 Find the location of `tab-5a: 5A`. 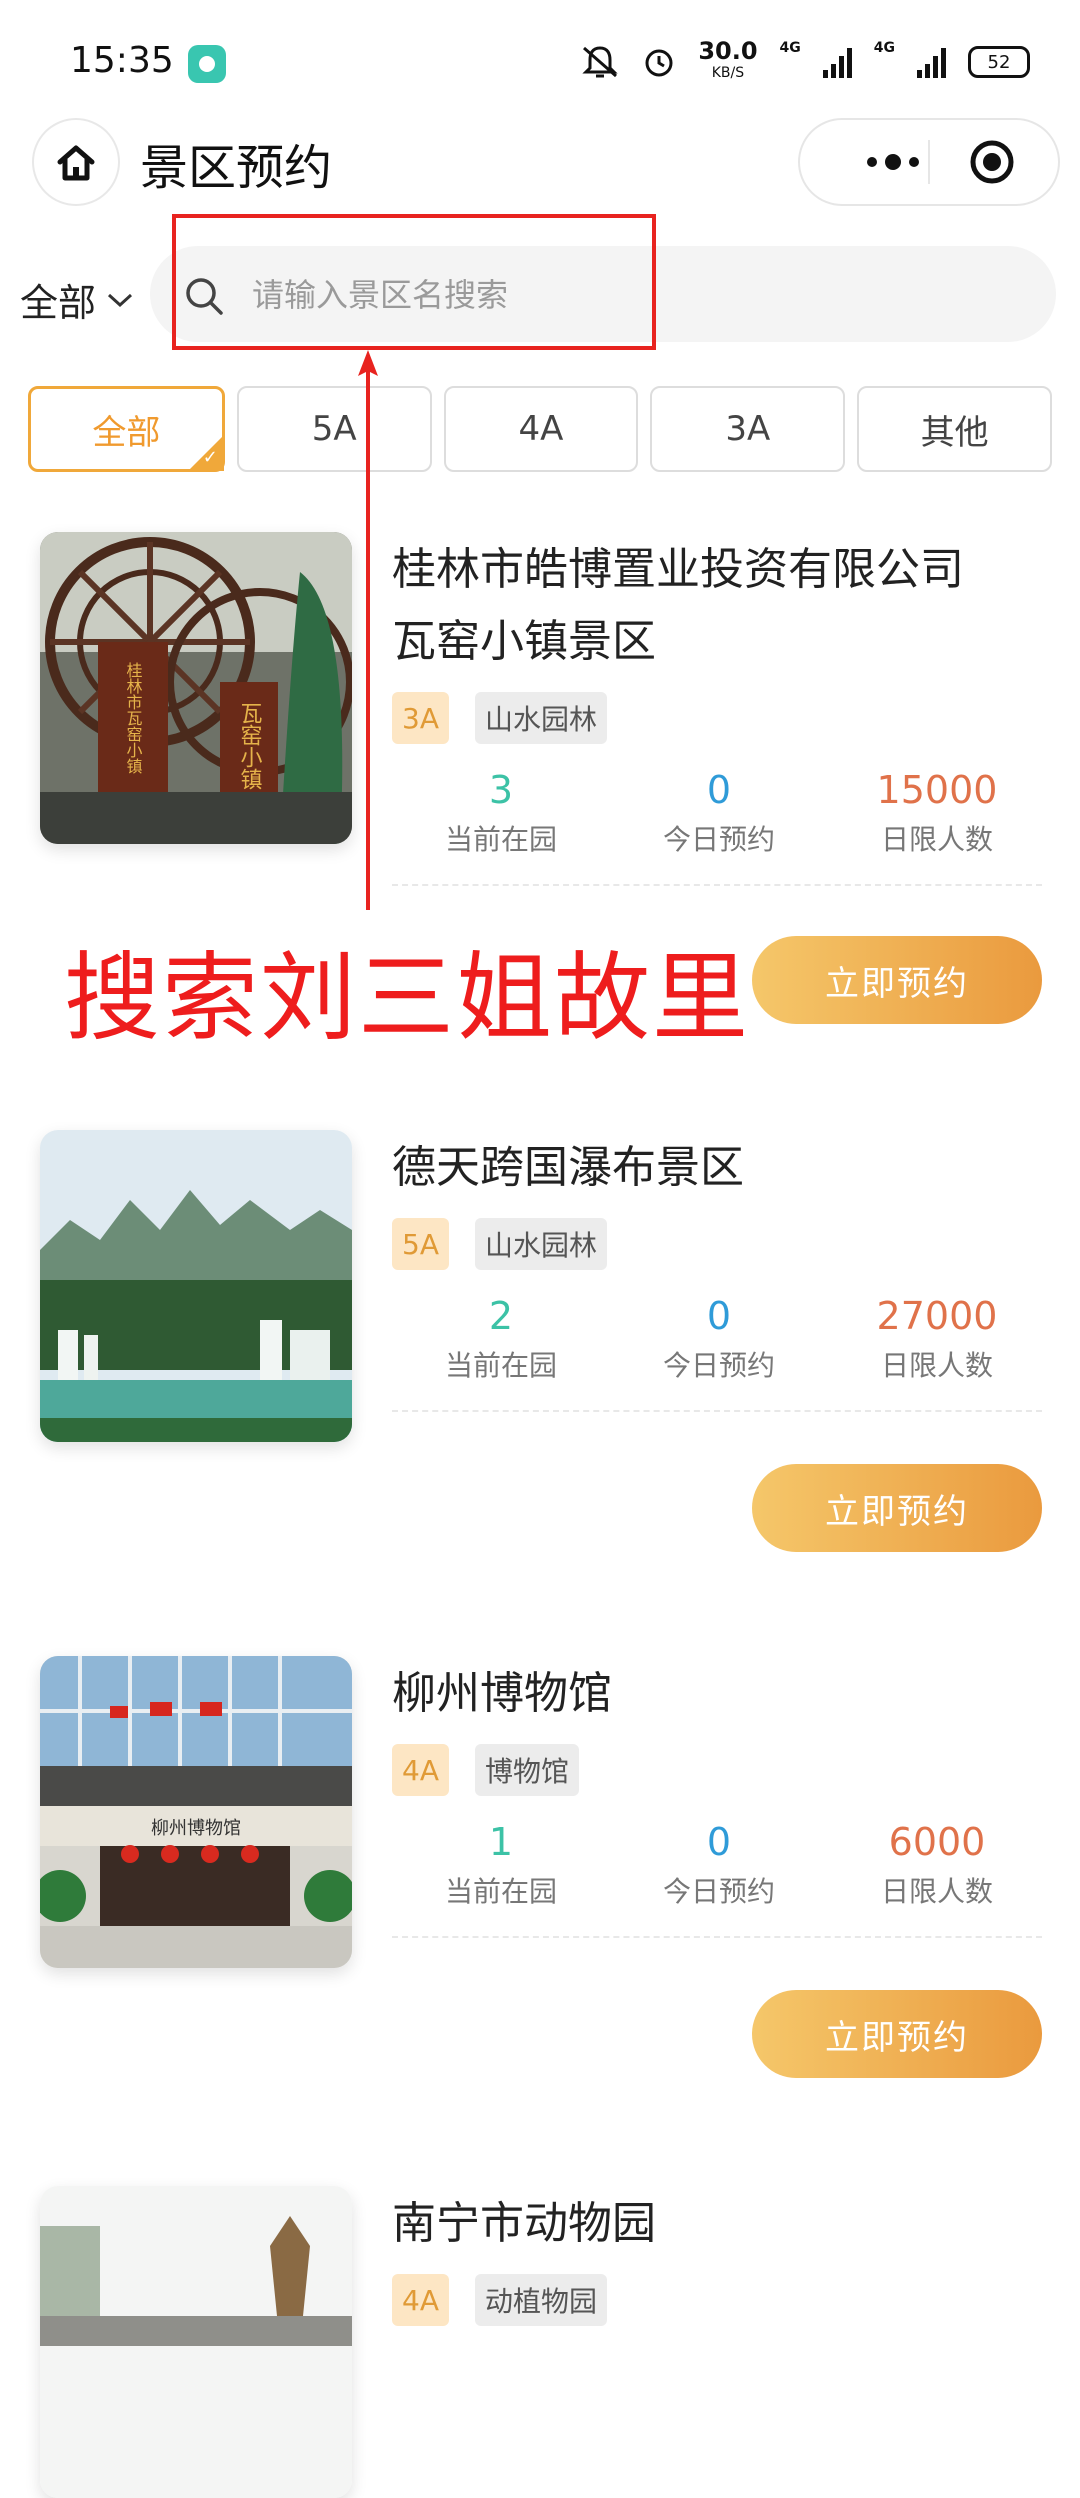

tab-5a: 5A is located at coordinates (334, 429).